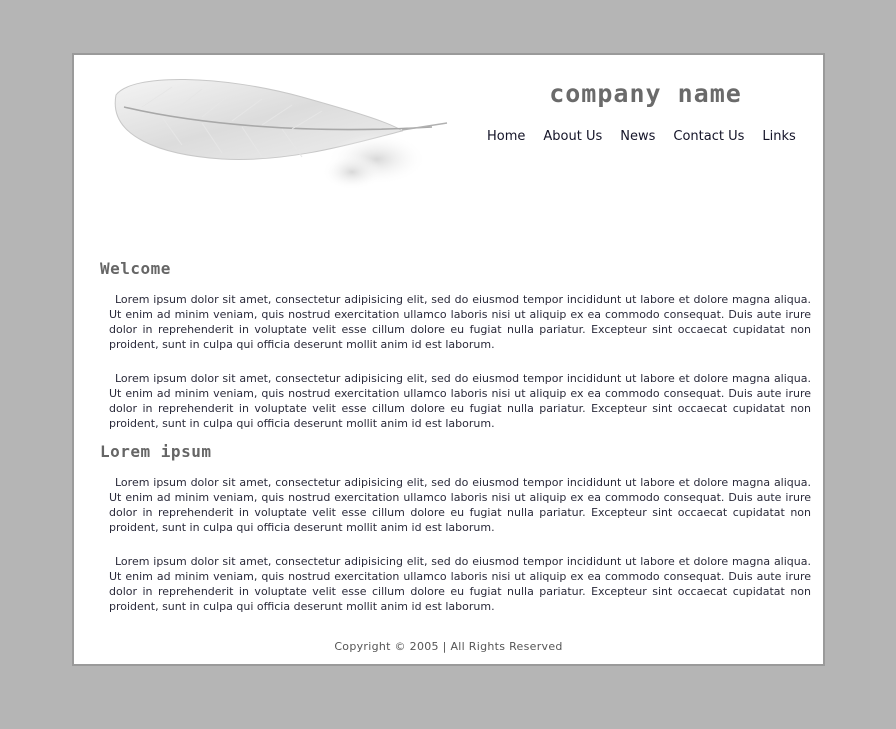 The image size is (896, 729). What do you see at coordinates (448, 646) in the screenshot?
I see `footer-copyright: Copyright © 2005 | All Rights Reserved` at bounding box center [448, 646].